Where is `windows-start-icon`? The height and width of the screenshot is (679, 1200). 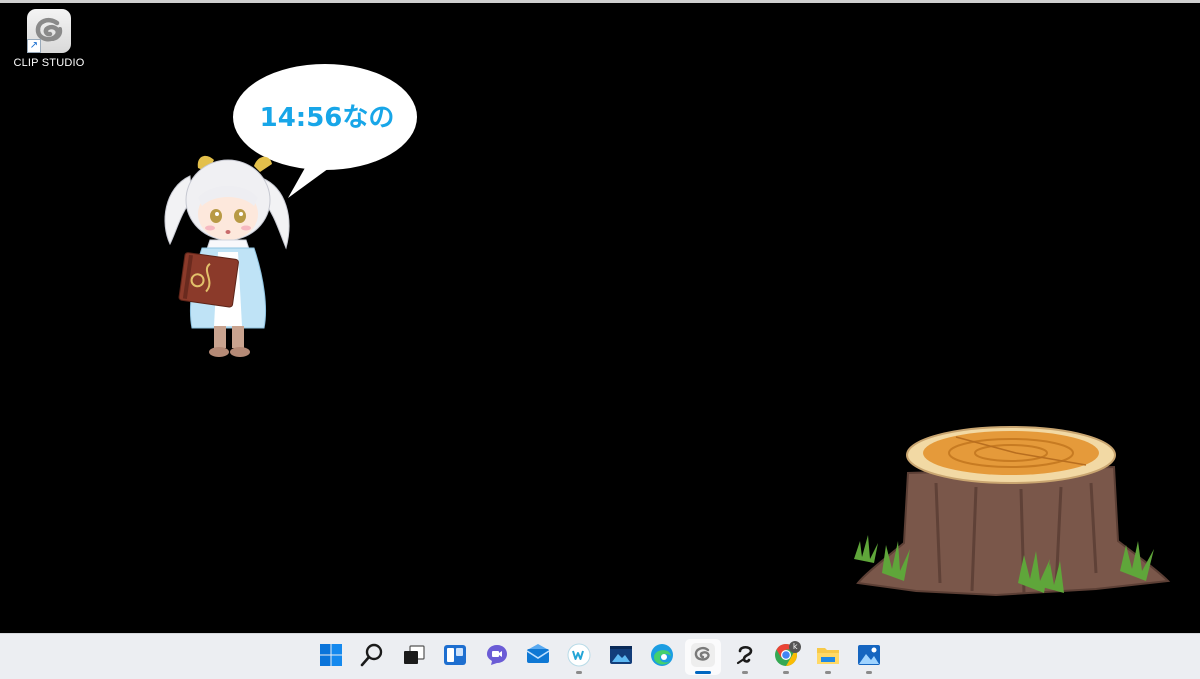
windows-start-icon is located at coordinates (331, 657).